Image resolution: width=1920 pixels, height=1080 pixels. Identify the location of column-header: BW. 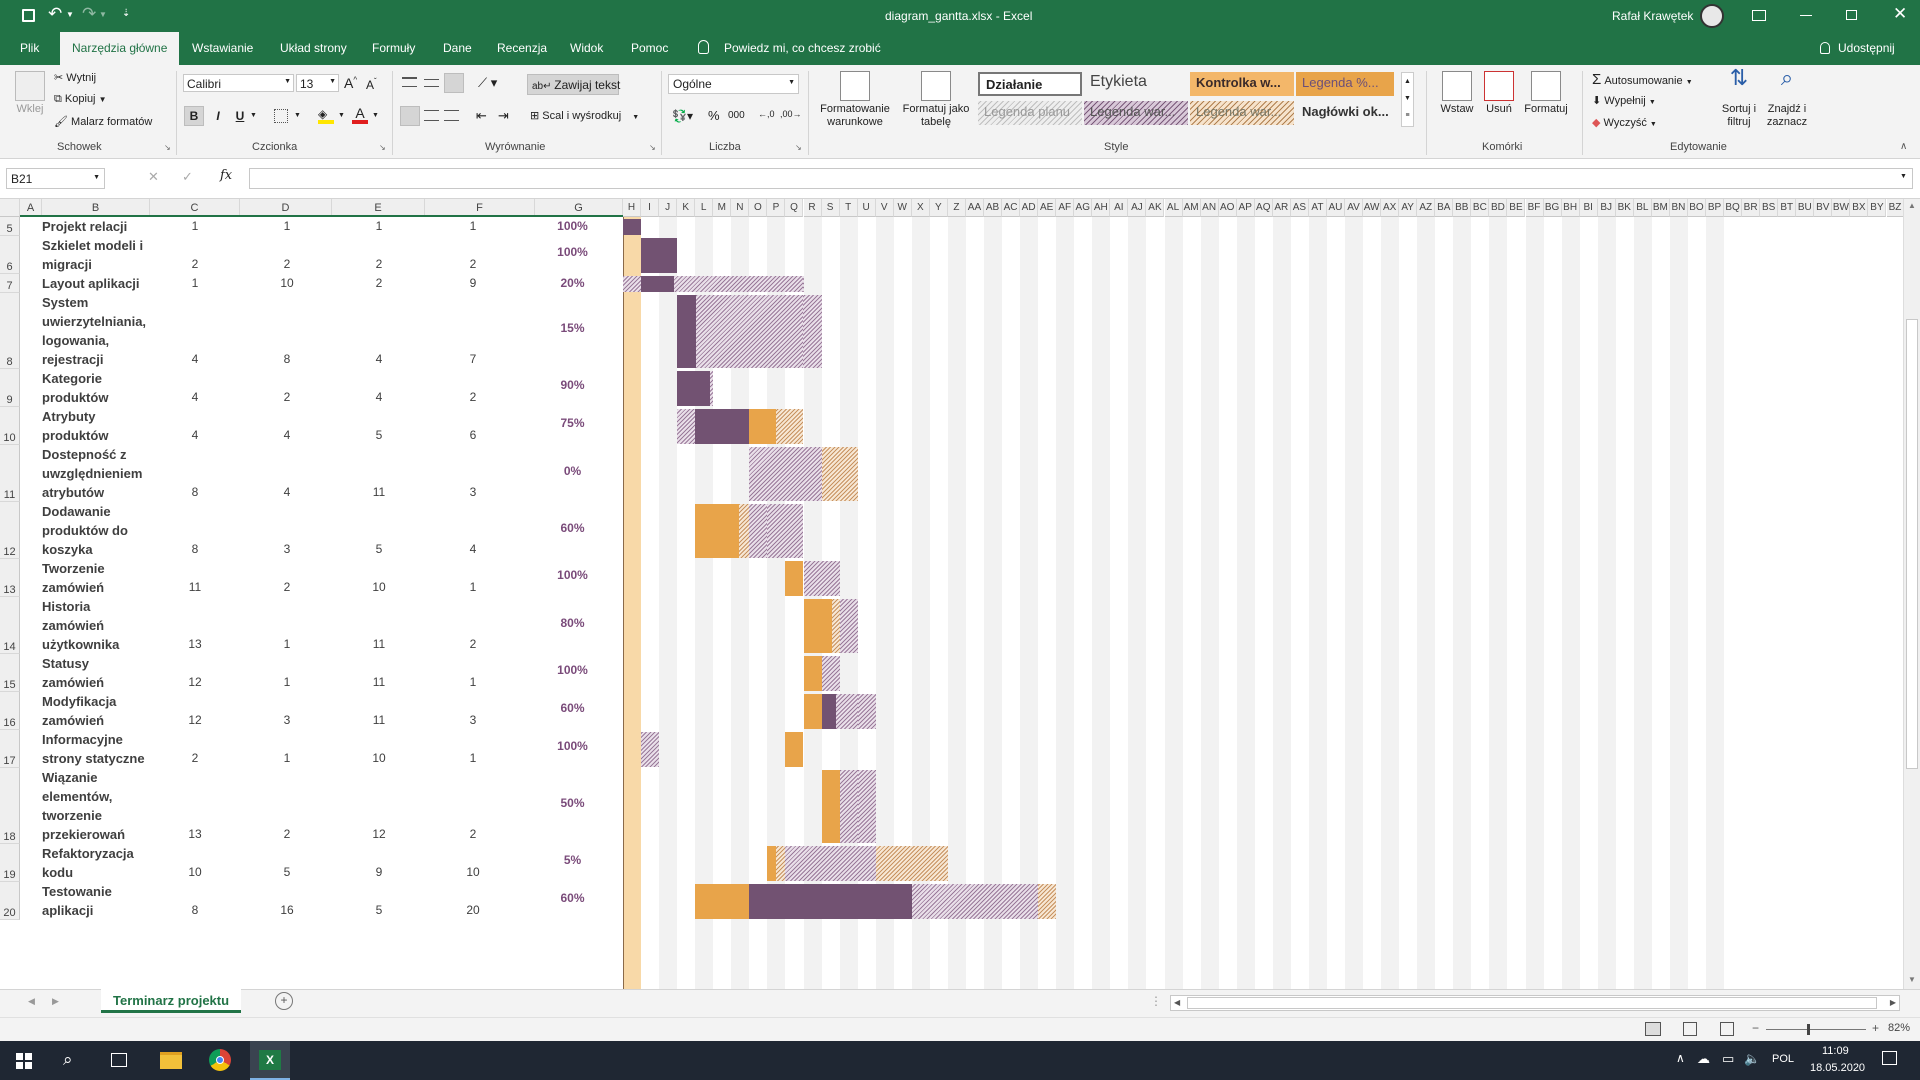
(1841, 208).